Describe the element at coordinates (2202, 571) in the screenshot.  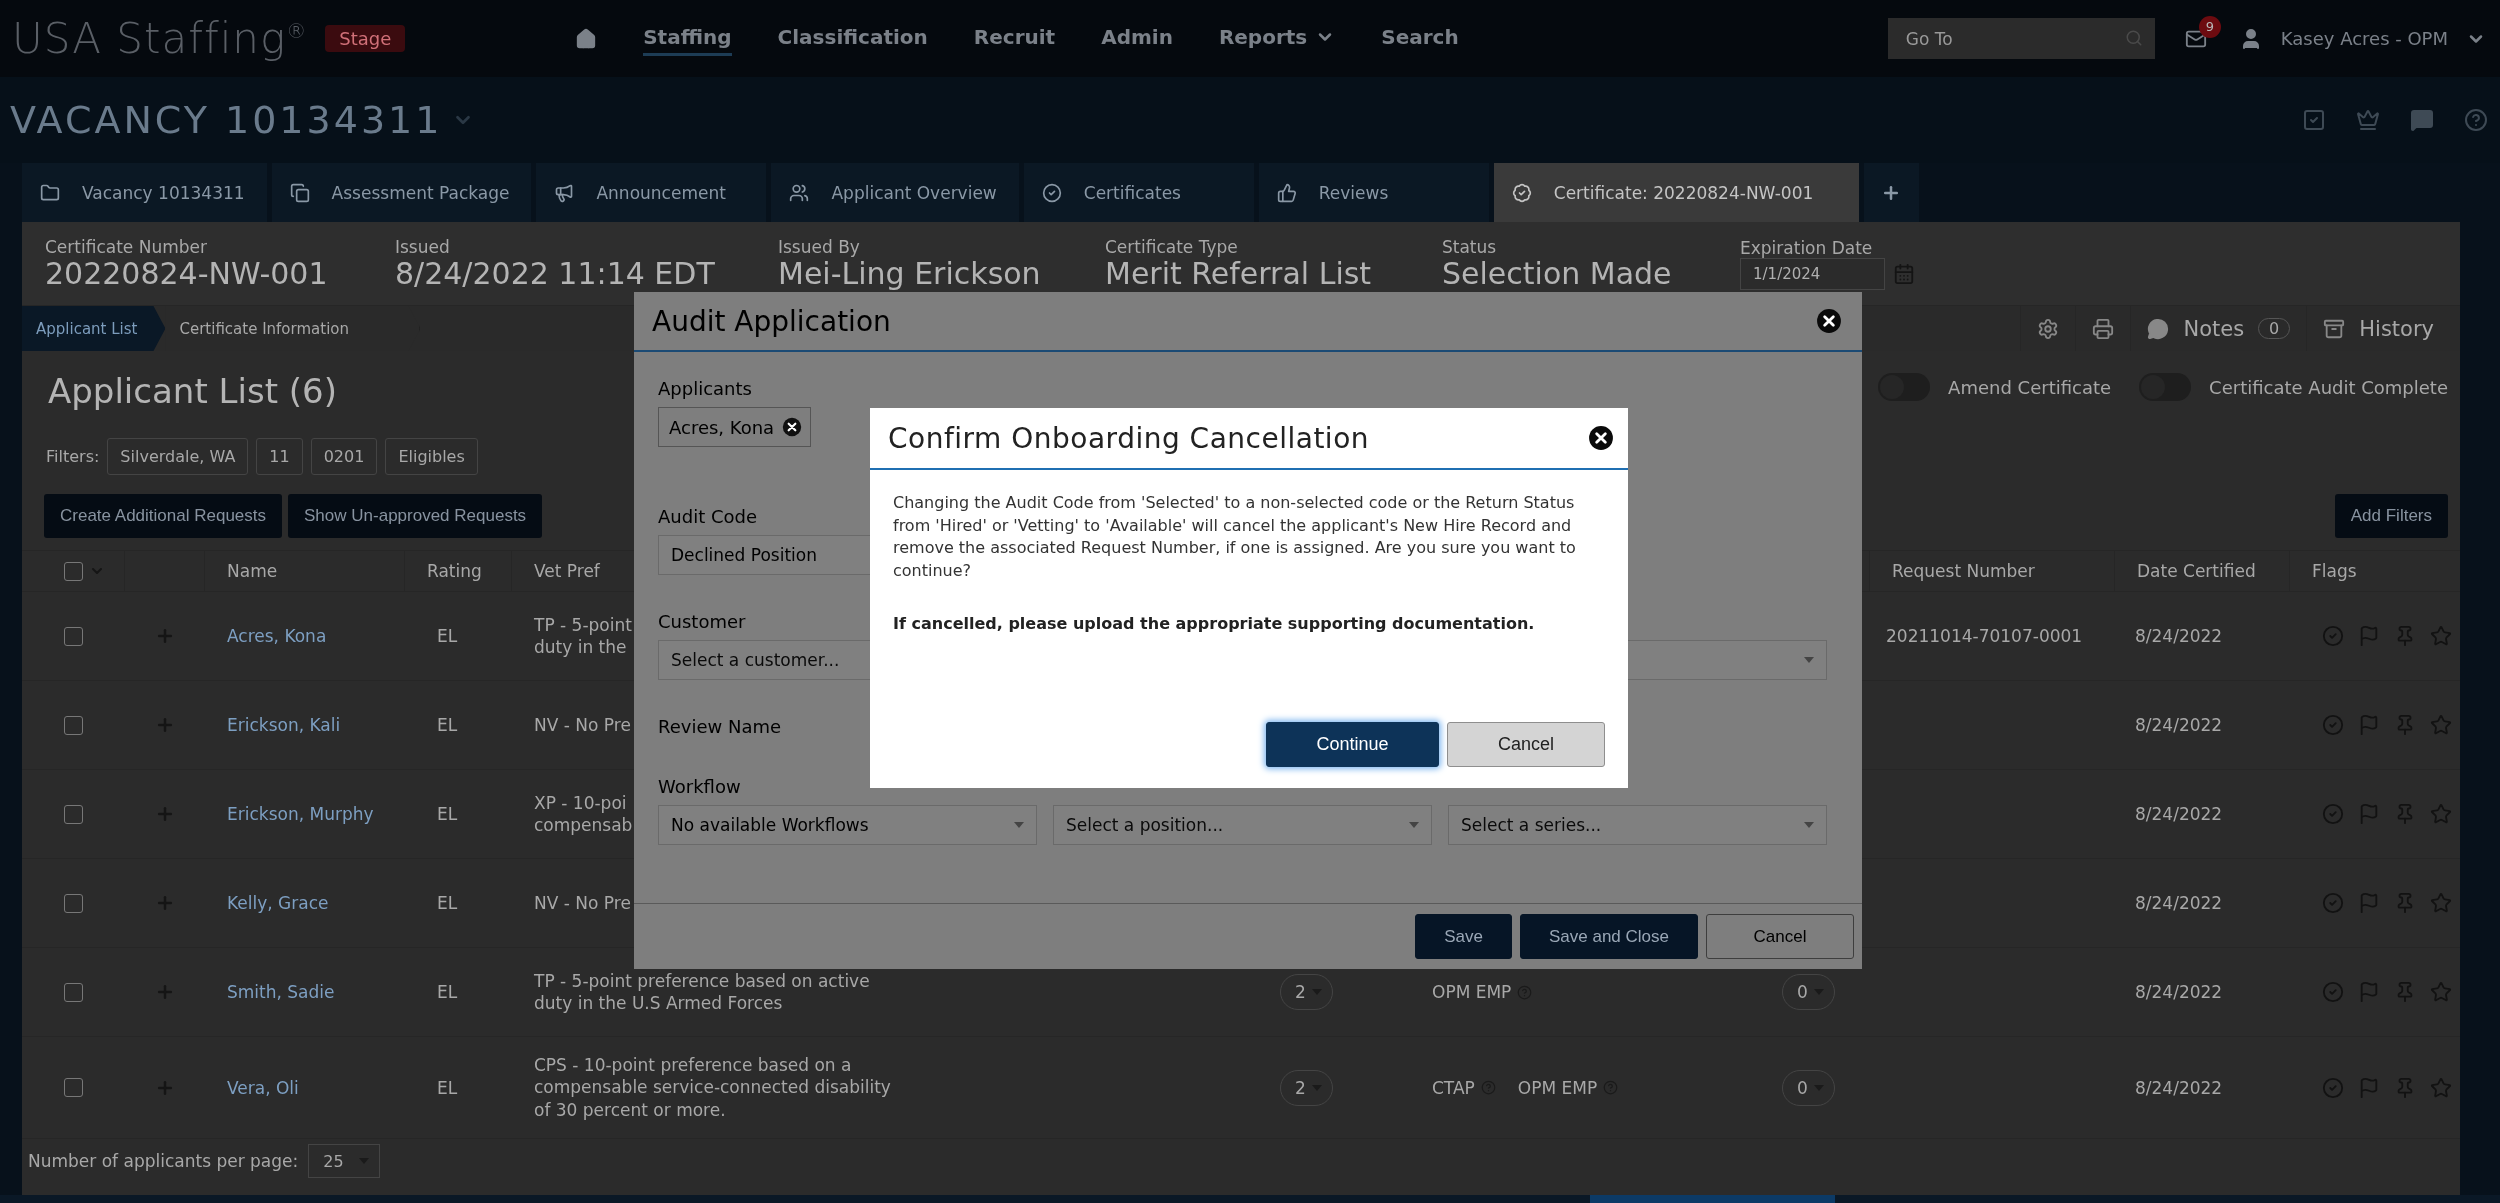
I see `column-header: Date Certified` at that location.